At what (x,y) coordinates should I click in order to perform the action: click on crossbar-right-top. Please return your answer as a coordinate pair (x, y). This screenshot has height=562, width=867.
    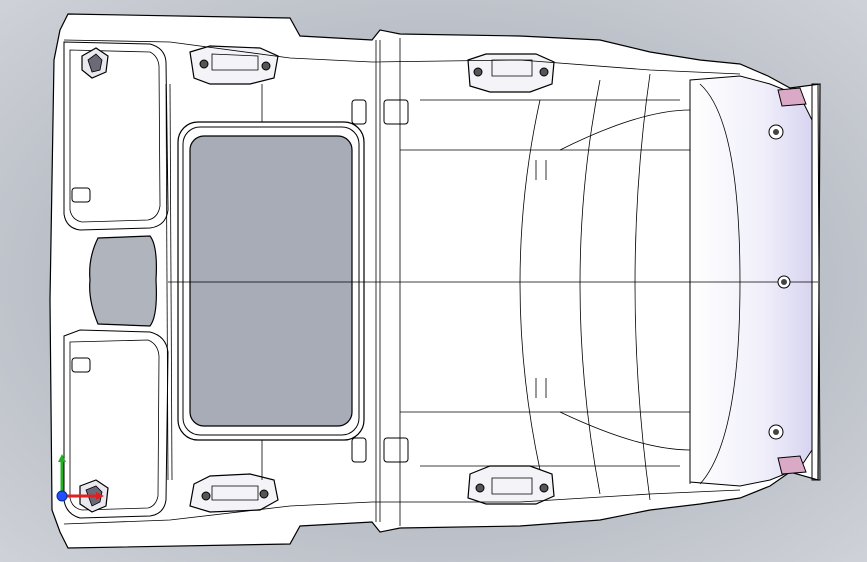
    Looking at the image, I should click on (396, 112).